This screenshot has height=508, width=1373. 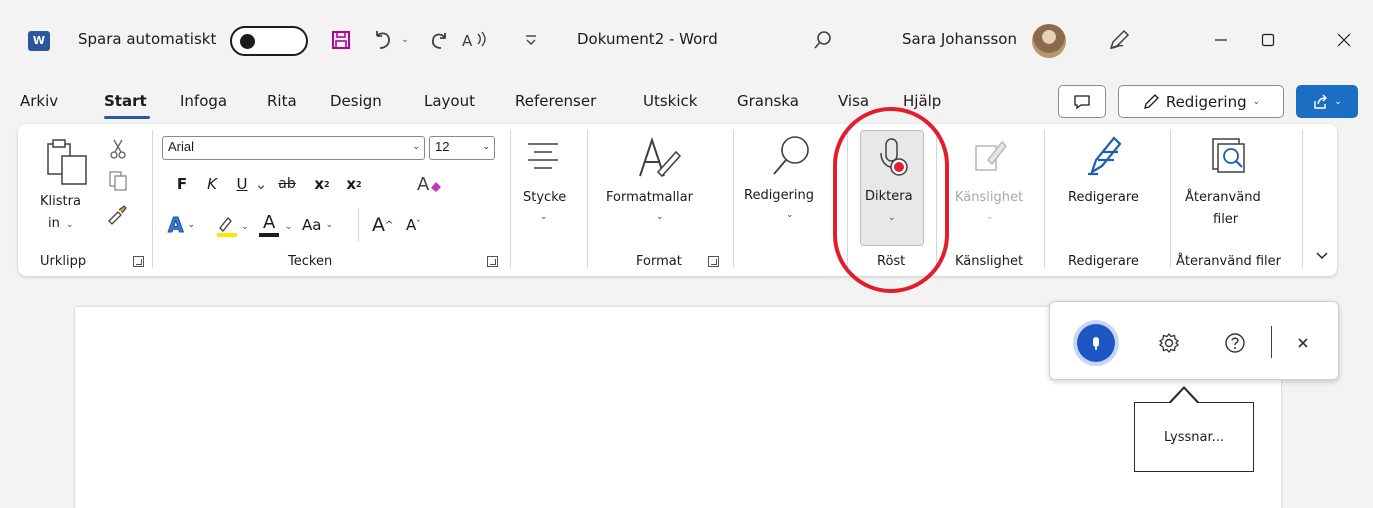 I want to click on subscript-label: x, so click(x=319, y=184).